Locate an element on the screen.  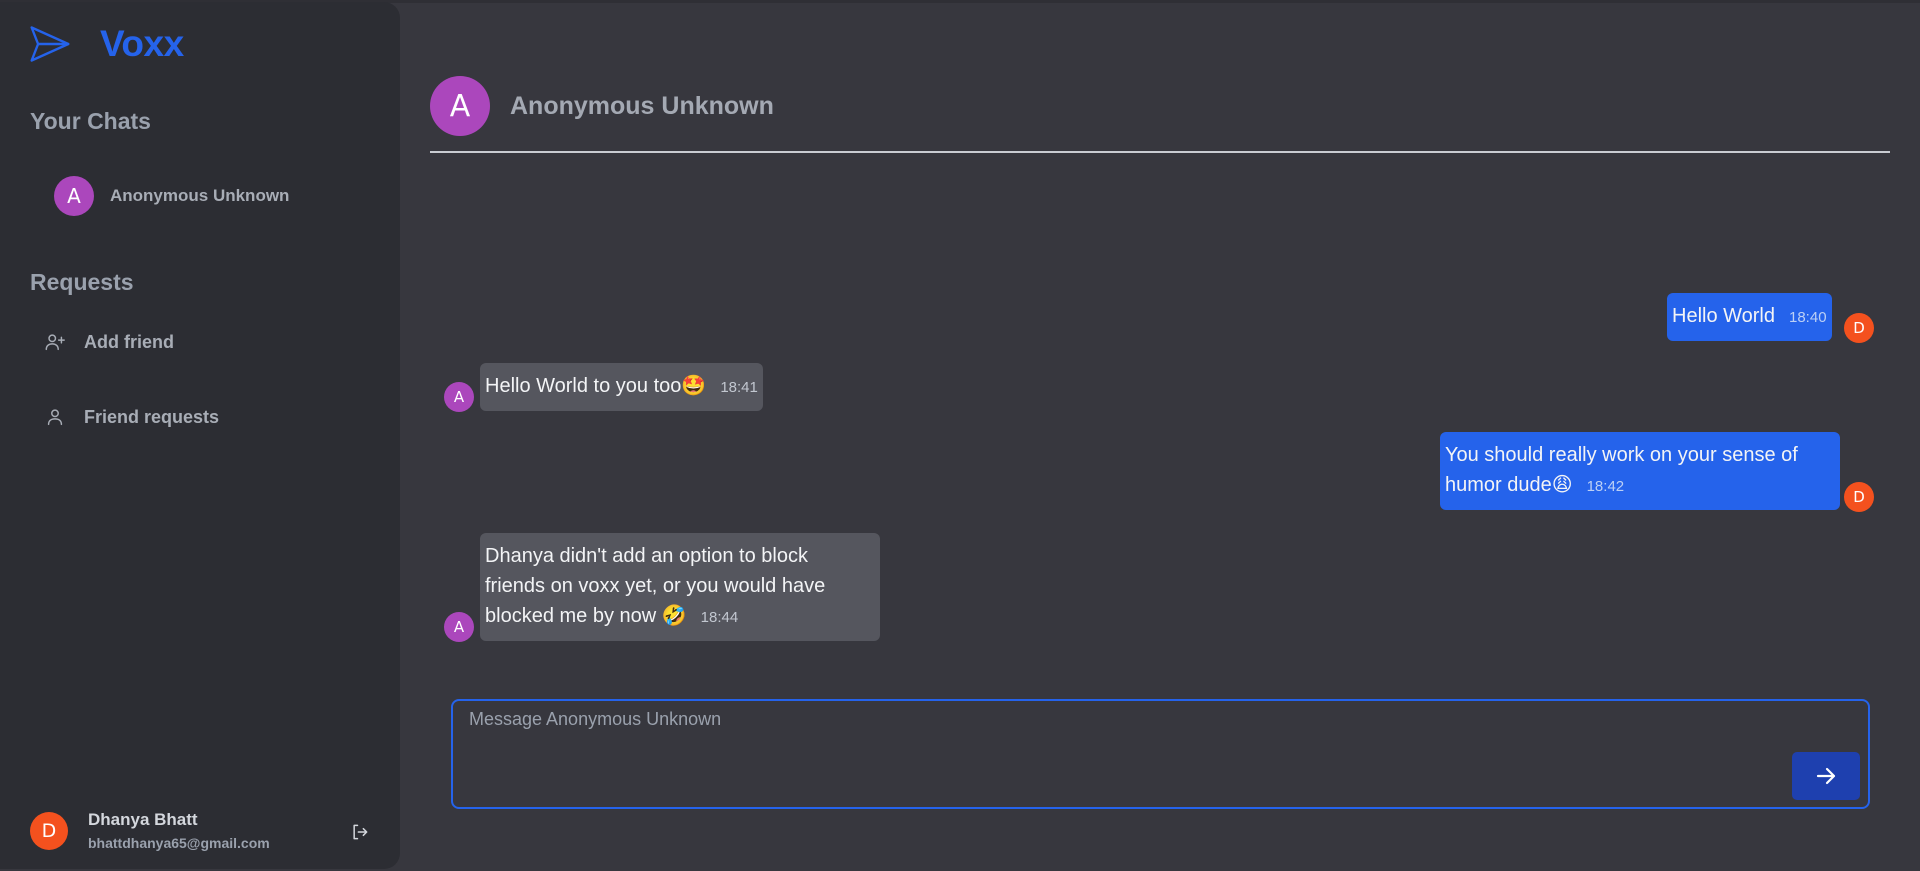
conversation-title: Anonymous Unknown is located at coordinates (642, 105).